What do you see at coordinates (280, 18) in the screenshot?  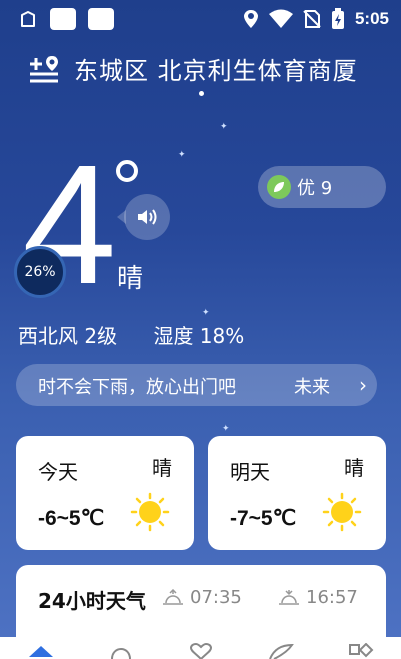 I see `wifi-icon` at bounding box center [280, 18].